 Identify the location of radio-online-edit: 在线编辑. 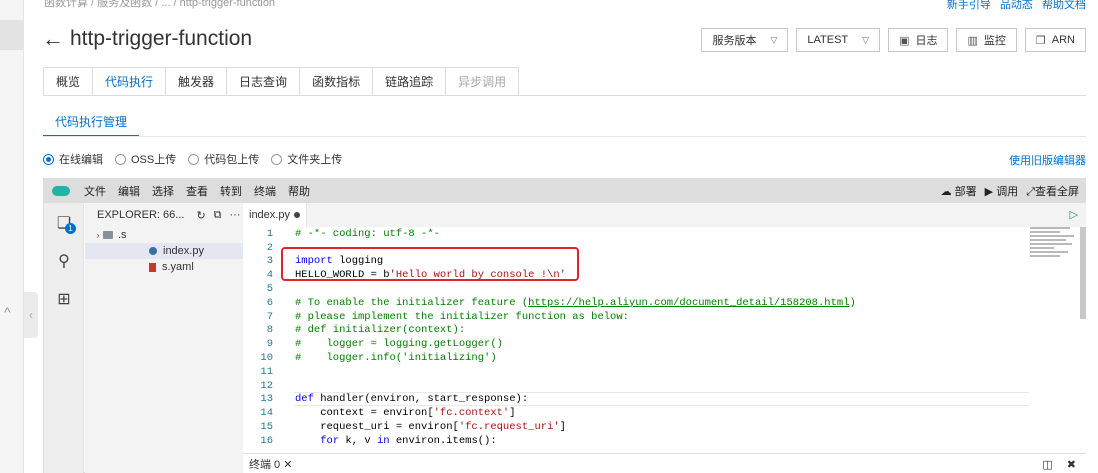
(73, 159).